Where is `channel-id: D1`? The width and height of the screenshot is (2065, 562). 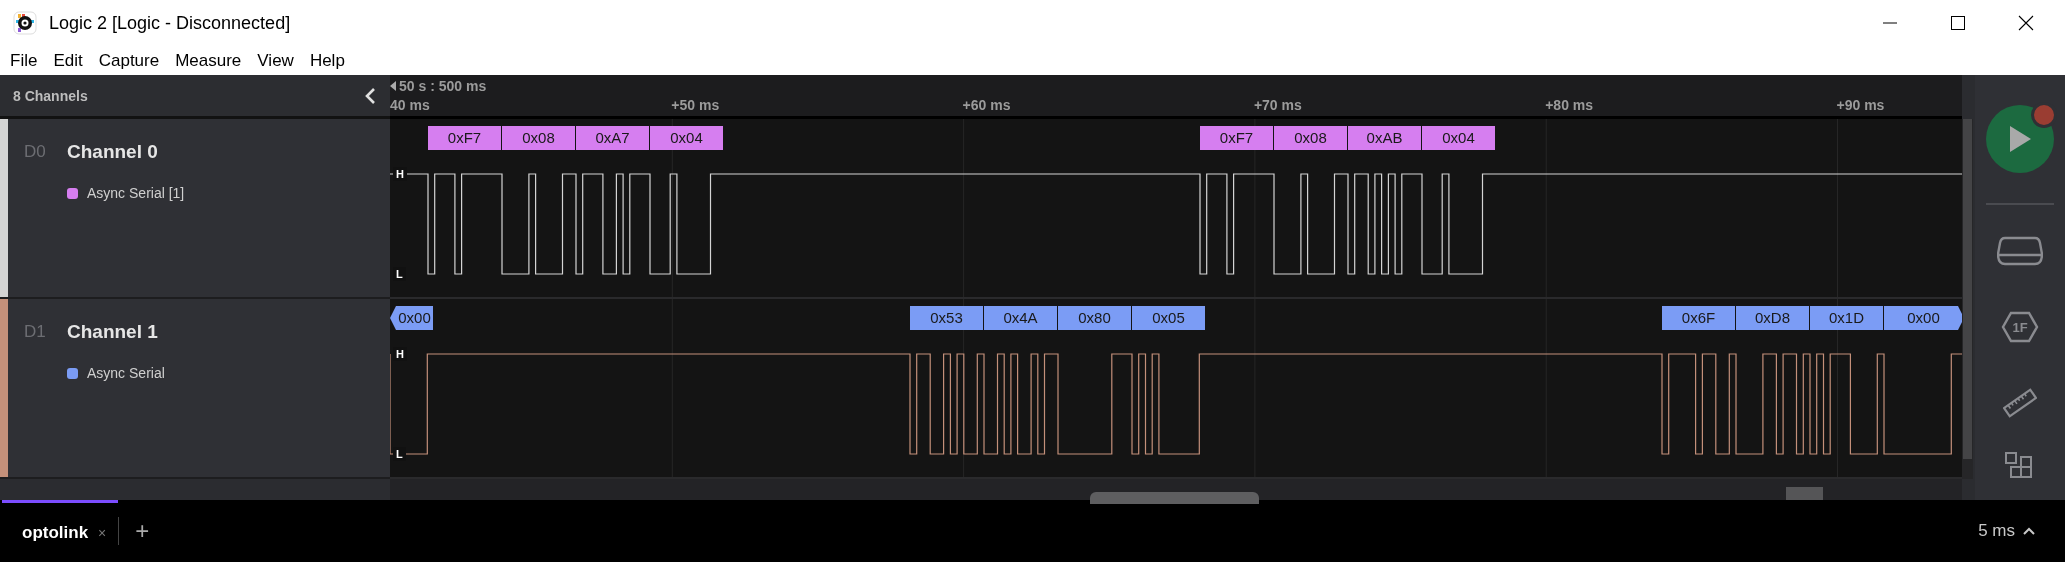
channel-id: D1 is located at coordinates (35, 332).